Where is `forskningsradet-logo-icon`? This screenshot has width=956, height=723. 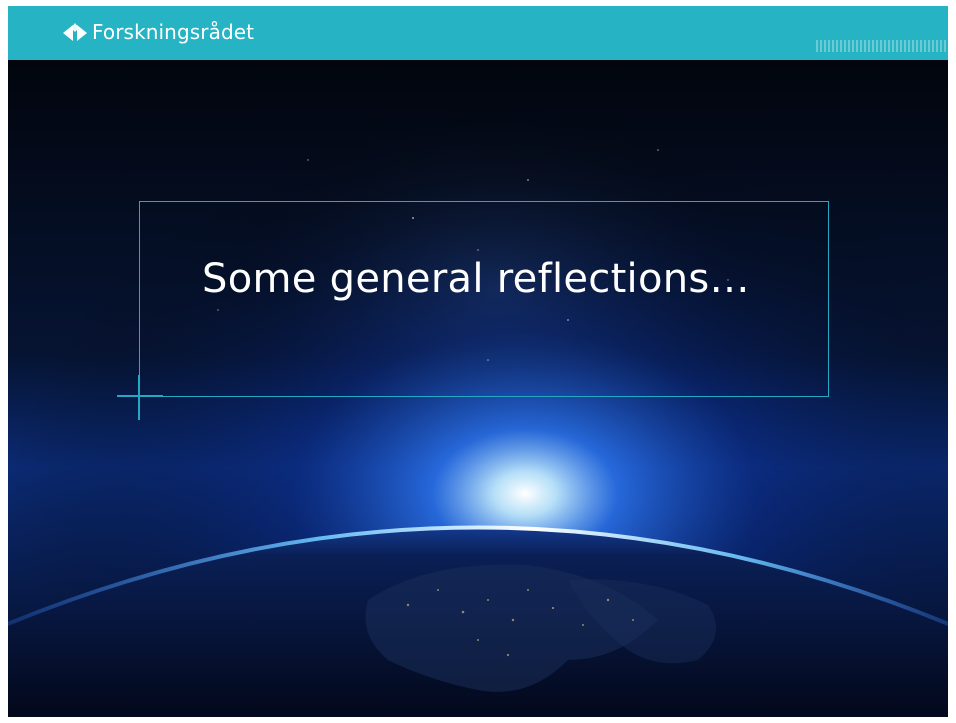
forskningsradet-logo-icon is located at coordinates (75, 32).